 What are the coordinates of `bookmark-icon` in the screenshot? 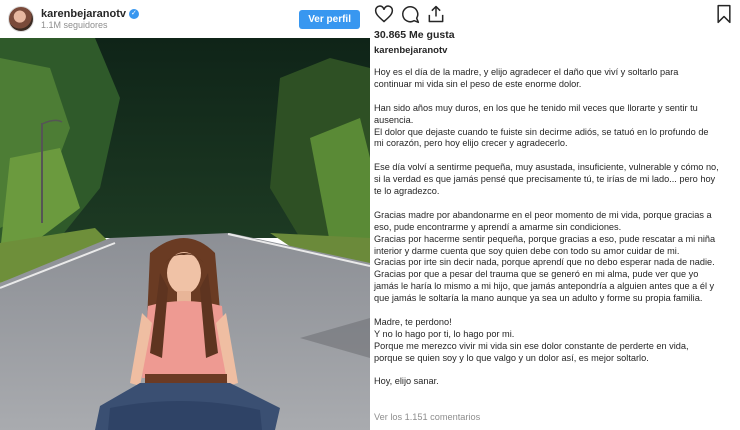 It's located at (724, 14).